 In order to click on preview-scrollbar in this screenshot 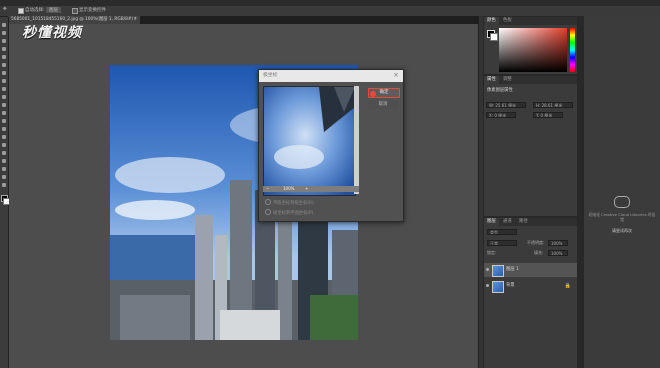, I will do `click(356, 140)`.